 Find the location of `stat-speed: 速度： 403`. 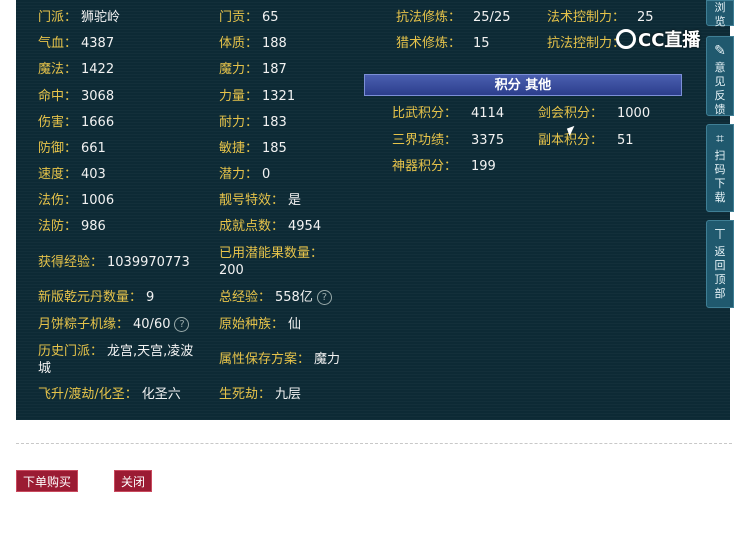

stat-speed: 速度： 403 is located at coordinates (72, 174).